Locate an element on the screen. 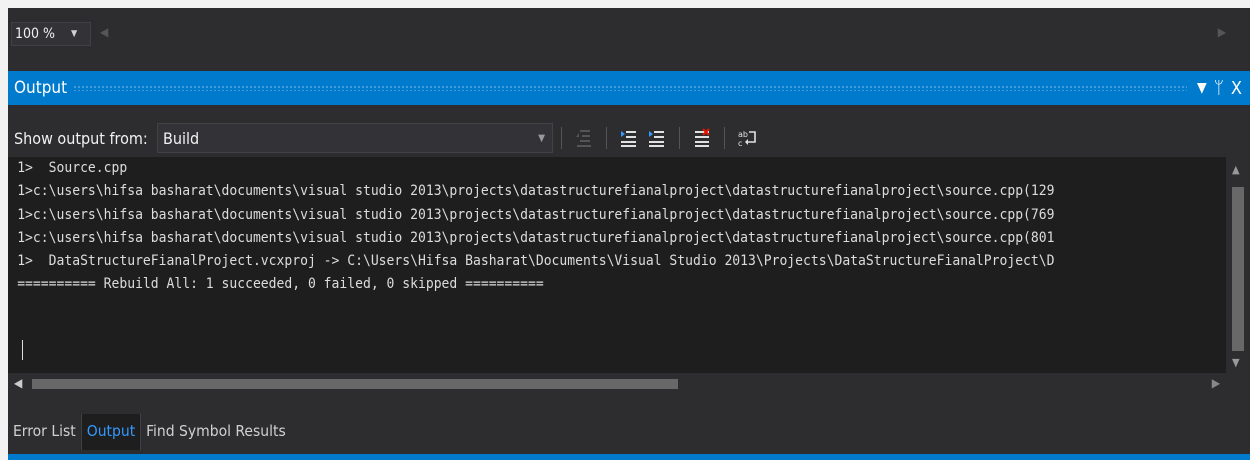 The width and height of the screenshot is (1250, 460). vertical-scrollbar: ▲ ▼ is located at coordinates (1238, 265).